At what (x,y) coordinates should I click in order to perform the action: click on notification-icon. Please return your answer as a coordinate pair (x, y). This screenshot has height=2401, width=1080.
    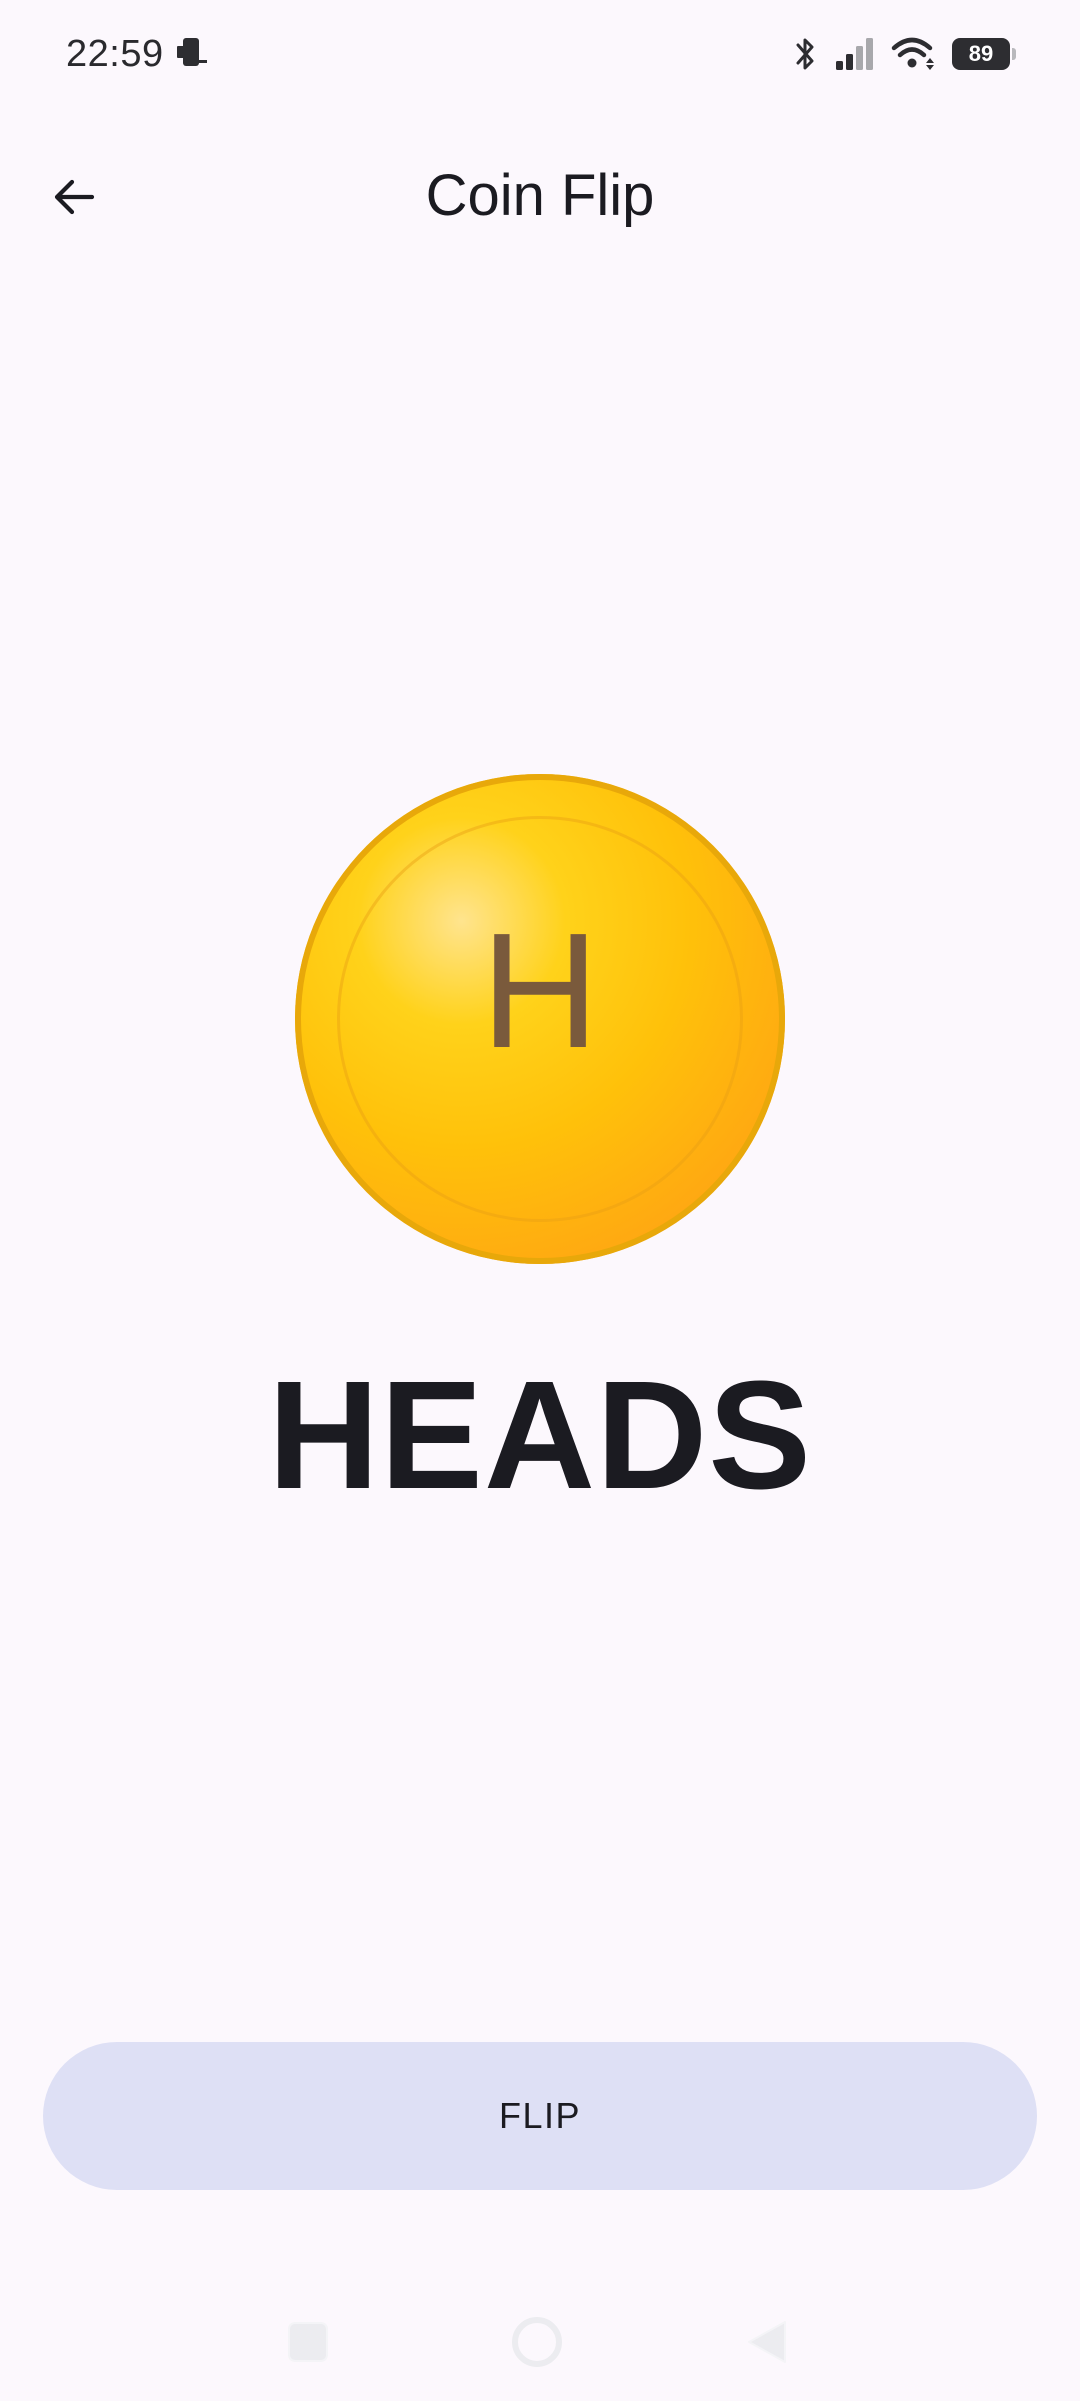
    Looking at the image, I should click on (192, 54).